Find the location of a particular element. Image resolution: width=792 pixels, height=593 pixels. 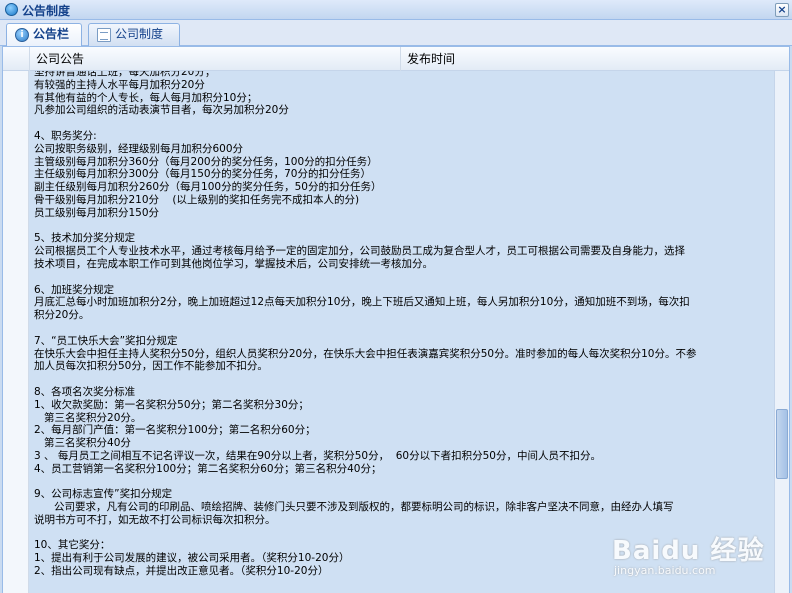

content-line: 8、各项名次奖分标准 is located at coordinates (85, 391).